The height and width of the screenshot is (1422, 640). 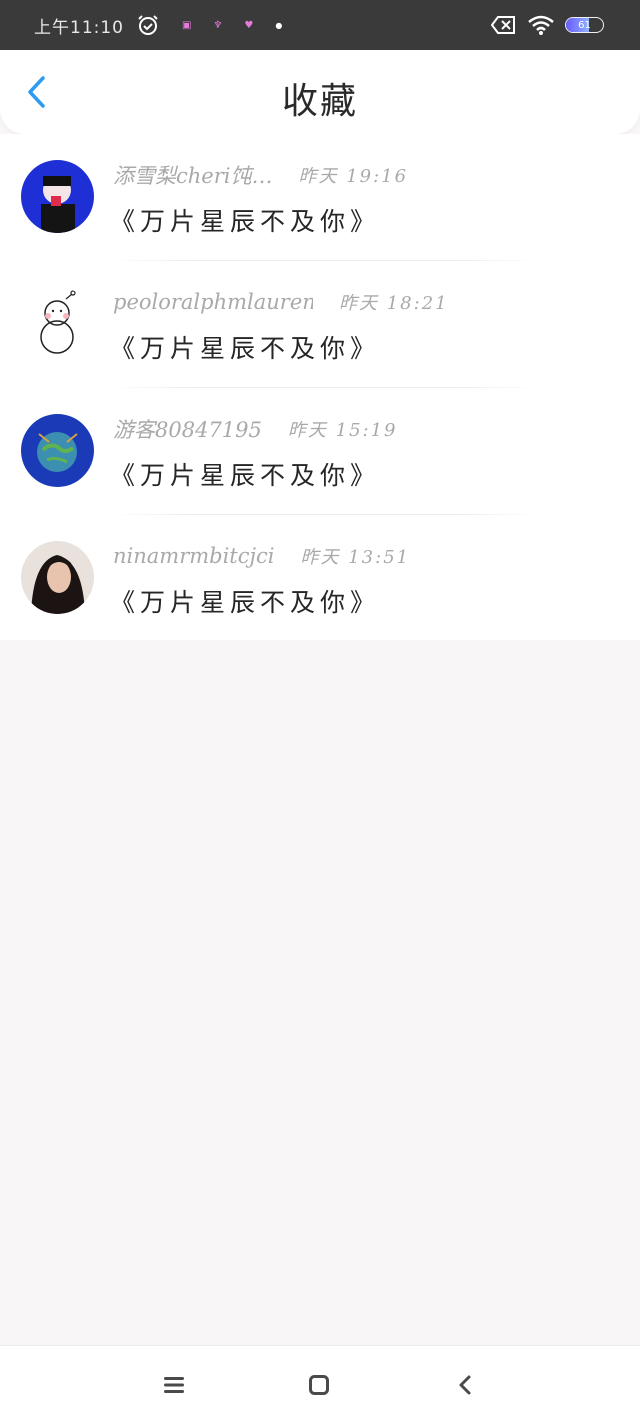 I want to click on row-meta: 游客80847195 昨天 15:19, so click(x=255, y=429).